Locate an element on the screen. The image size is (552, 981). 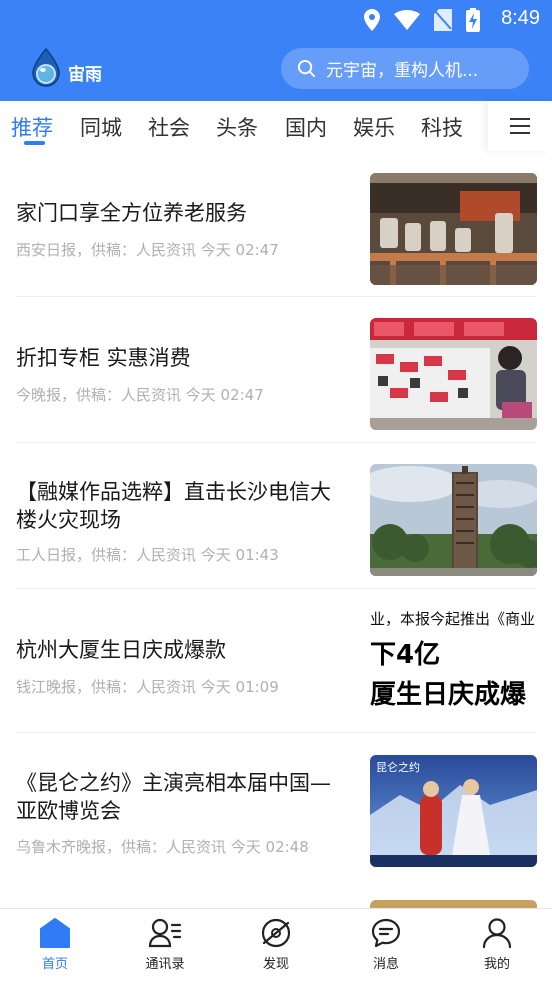
search-icon is located at coordinates (306, 68).